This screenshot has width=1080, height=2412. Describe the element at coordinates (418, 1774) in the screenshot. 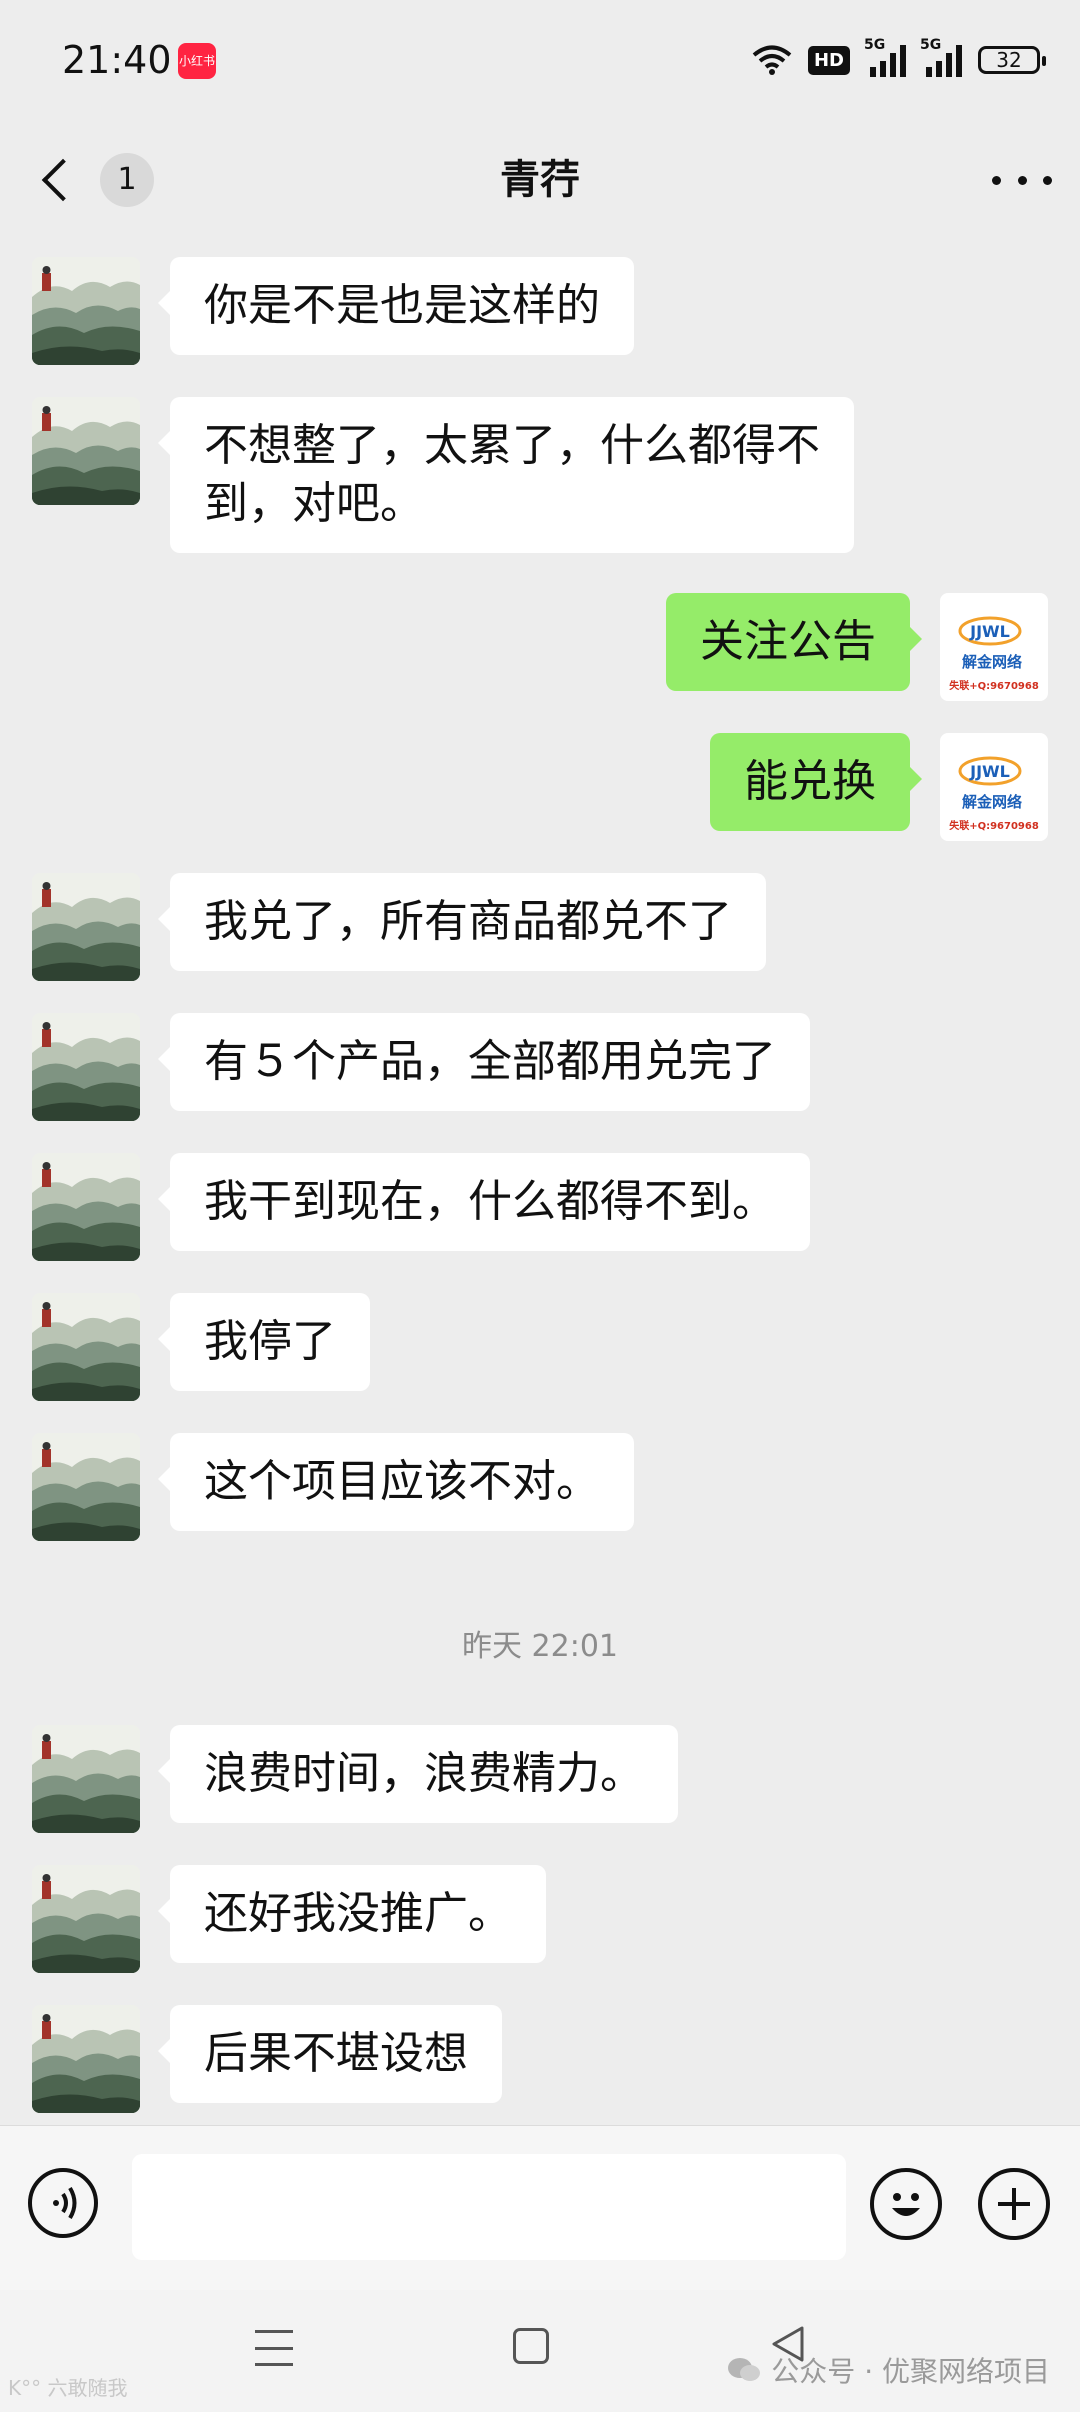

I see `message-bubble-received: 浪费时间，浪费精力。` at that location.